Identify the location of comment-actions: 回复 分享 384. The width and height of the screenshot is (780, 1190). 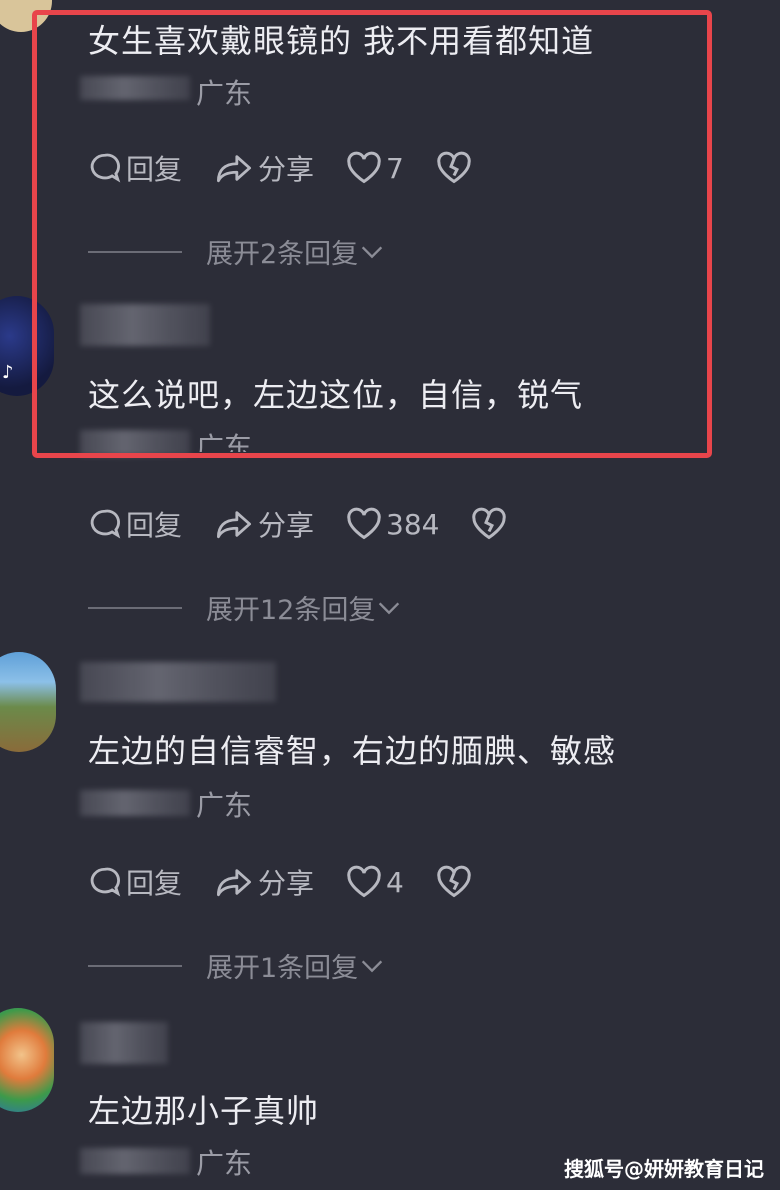
(315, 524).